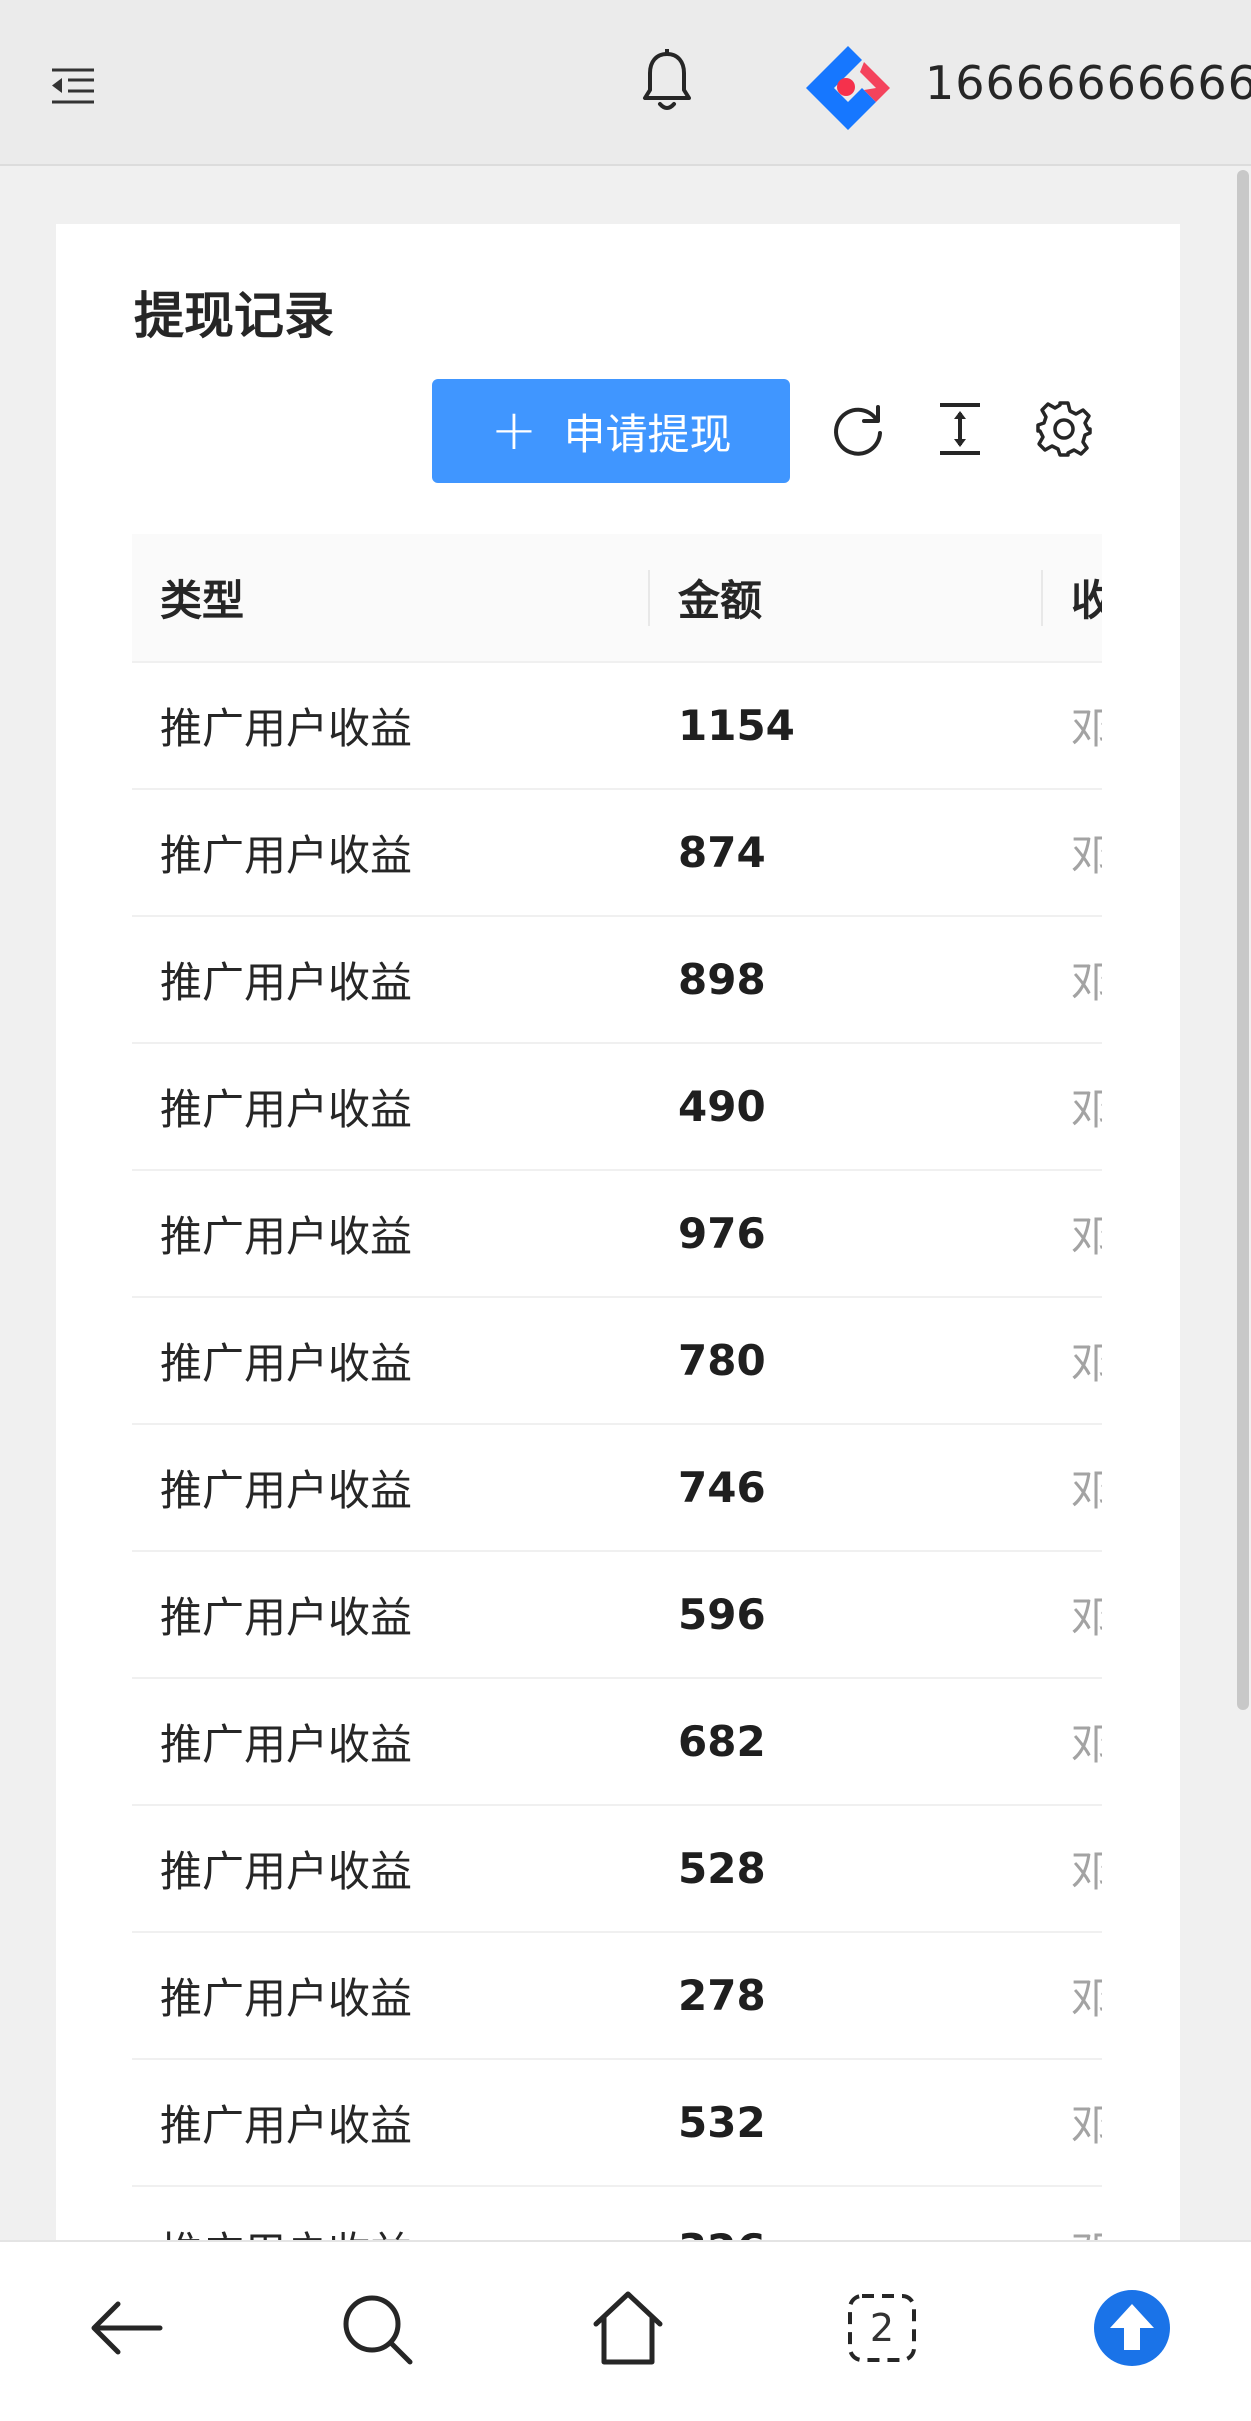 This screenshot has width=1251, height=2421. Describe the element at coordinates (376, 2328) in the screenshot. I see `search-icon` at that location.